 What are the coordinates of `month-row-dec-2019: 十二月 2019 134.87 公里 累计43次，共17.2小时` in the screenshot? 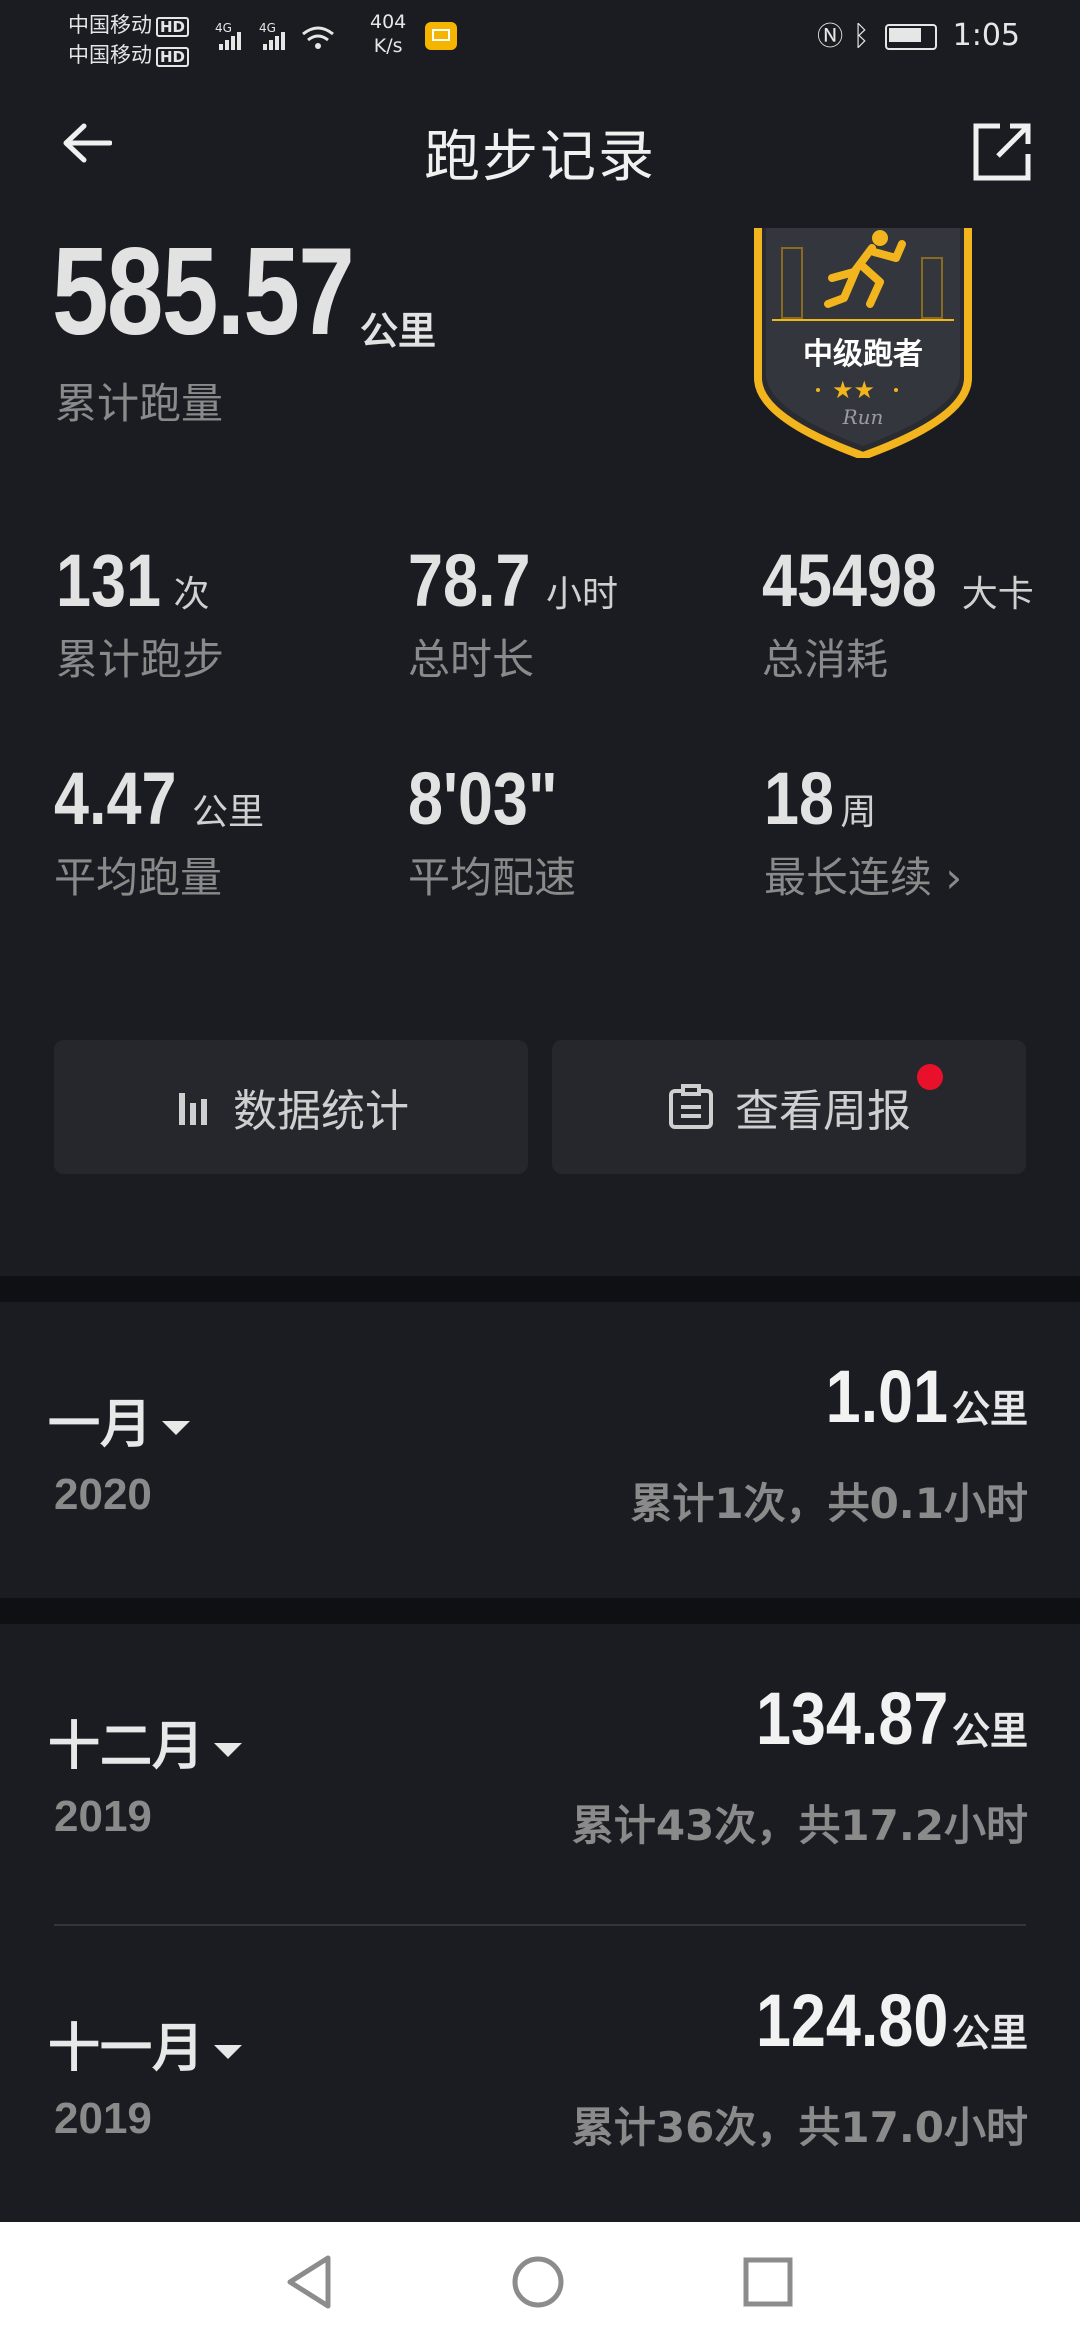 It's located at (540, 1774).